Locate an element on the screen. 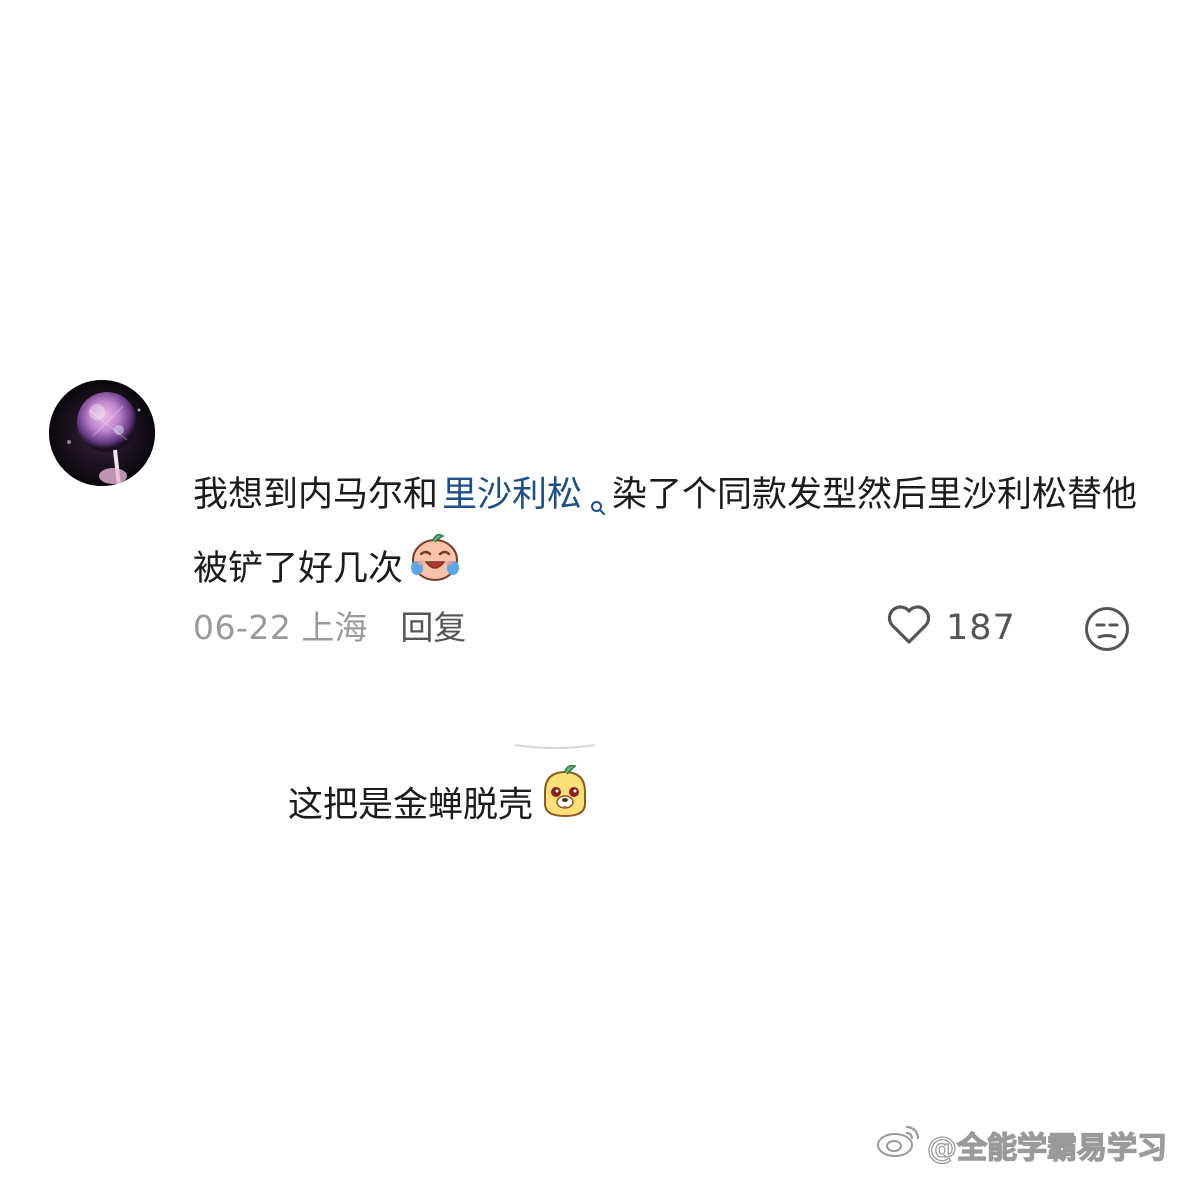 The height and width of the screenshot is (1179, 1179). avatar is located at coordinates (102, 433).